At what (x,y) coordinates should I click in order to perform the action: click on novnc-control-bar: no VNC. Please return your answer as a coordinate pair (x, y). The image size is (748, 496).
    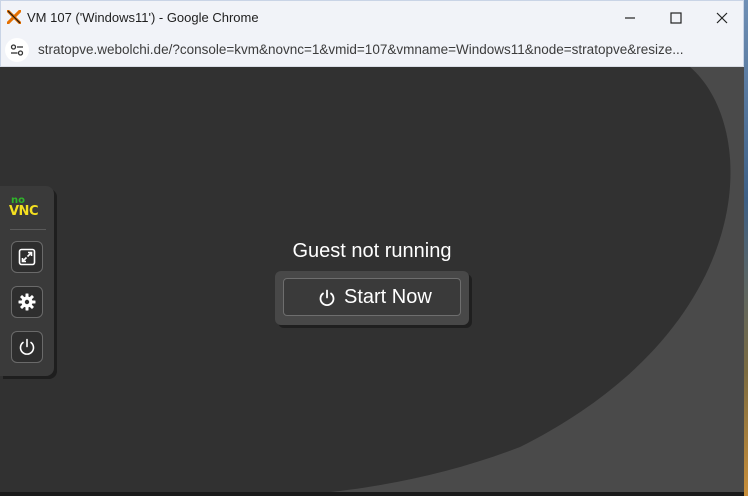
    Looking at the image, I should click on (27, 281).